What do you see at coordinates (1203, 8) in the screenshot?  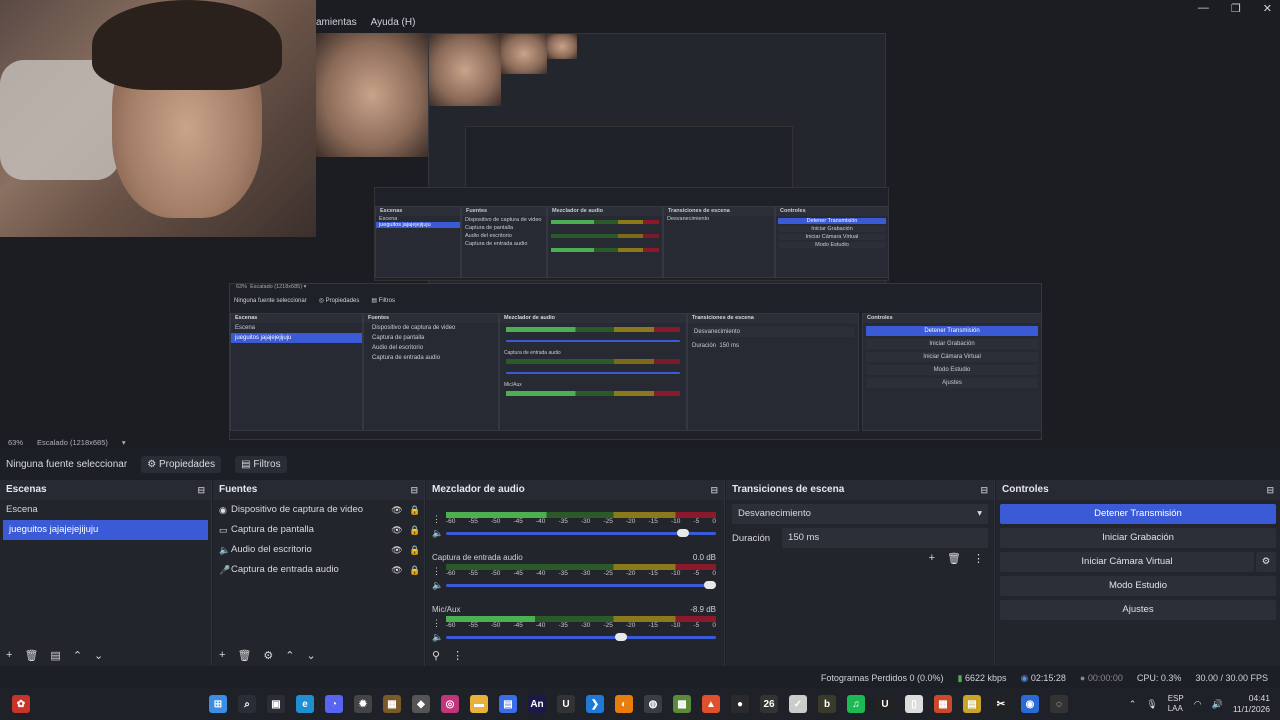 I see `minimize-icon: —` at bounding box center [1203, 8].